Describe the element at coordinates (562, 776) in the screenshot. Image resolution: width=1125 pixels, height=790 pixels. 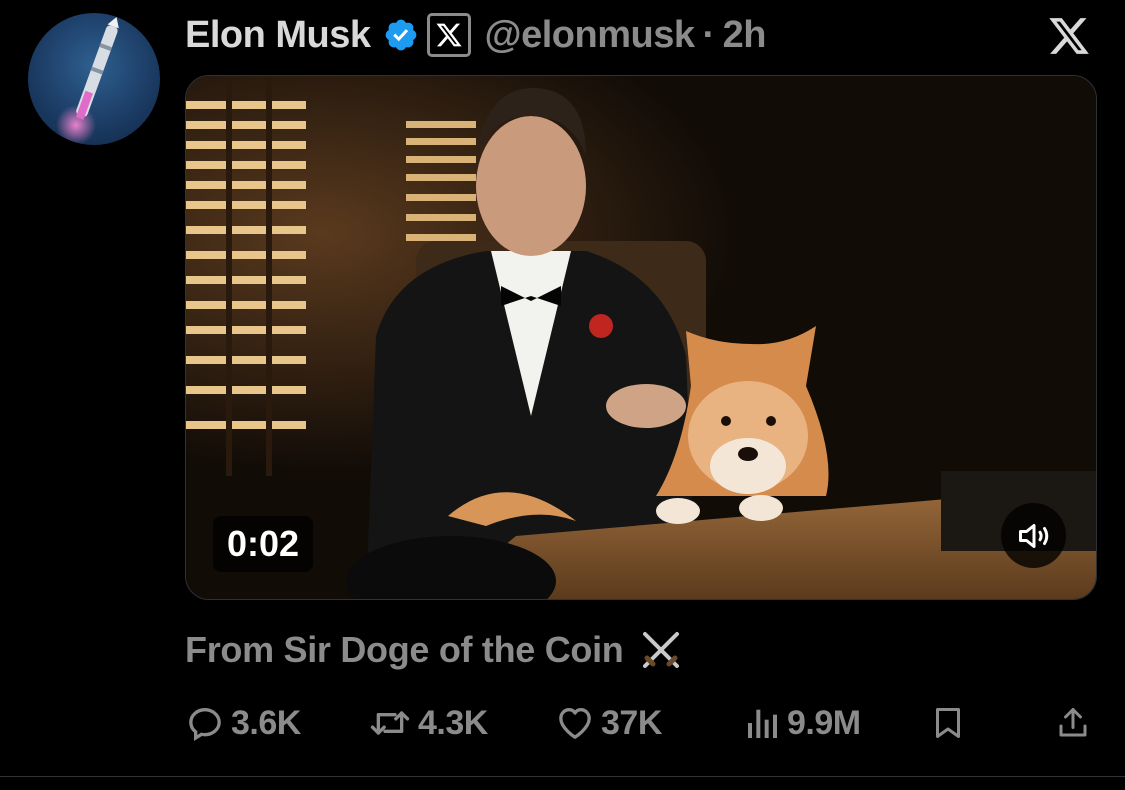
I see `tweet-divider` at that location.